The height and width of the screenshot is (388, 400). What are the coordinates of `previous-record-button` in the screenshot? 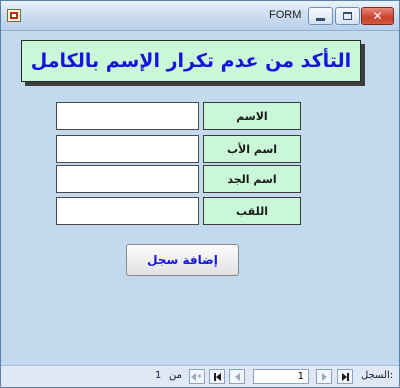 It's located at (324, 376).